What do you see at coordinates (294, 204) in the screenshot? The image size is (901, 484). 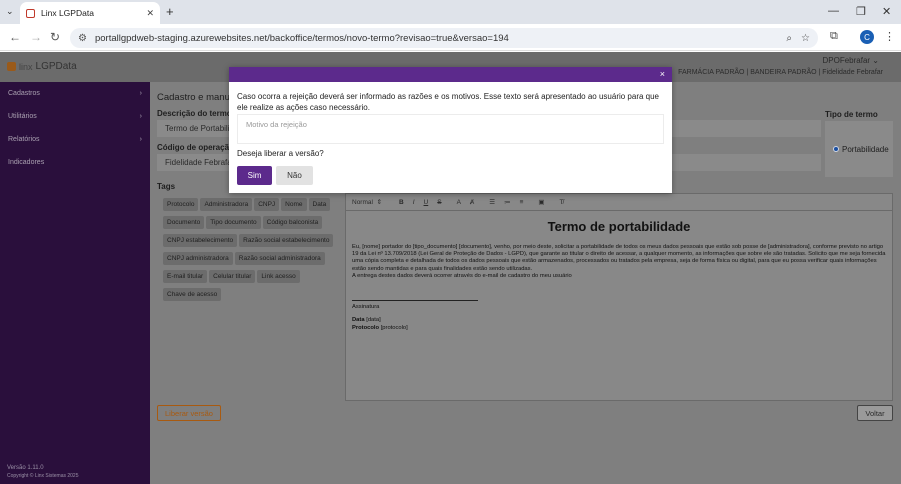 I see `tag-chip: Nome` at bounding box center [294, 204].